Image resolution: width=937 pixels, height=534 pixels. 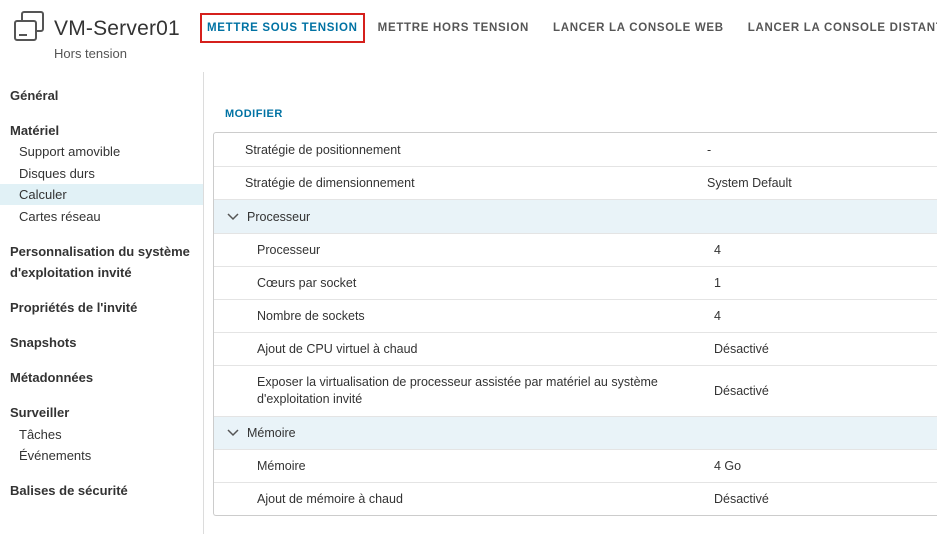 I want to click on table-row: Ajout de CPU virtuel à chaud Désactivé, so click(x=575, y=348).